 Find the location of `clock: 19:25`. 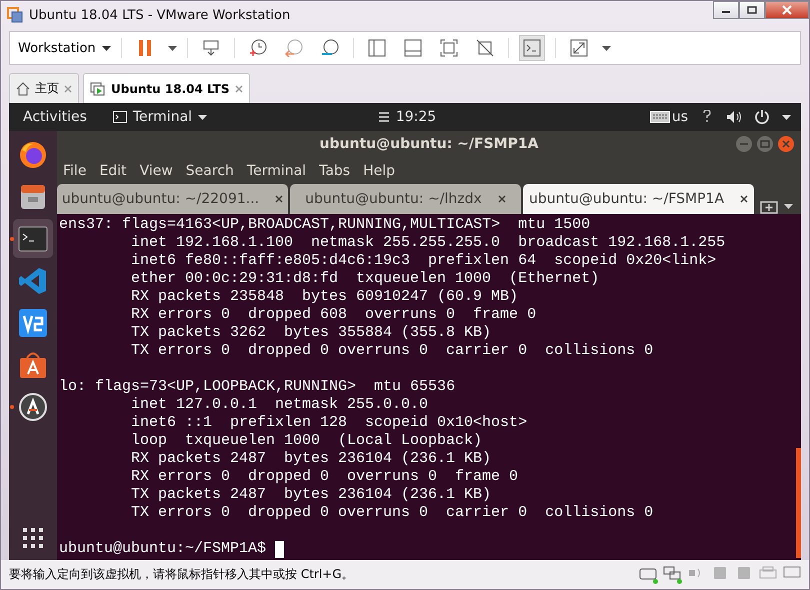

clock: 19:25 is located at coordinates (416, 117).